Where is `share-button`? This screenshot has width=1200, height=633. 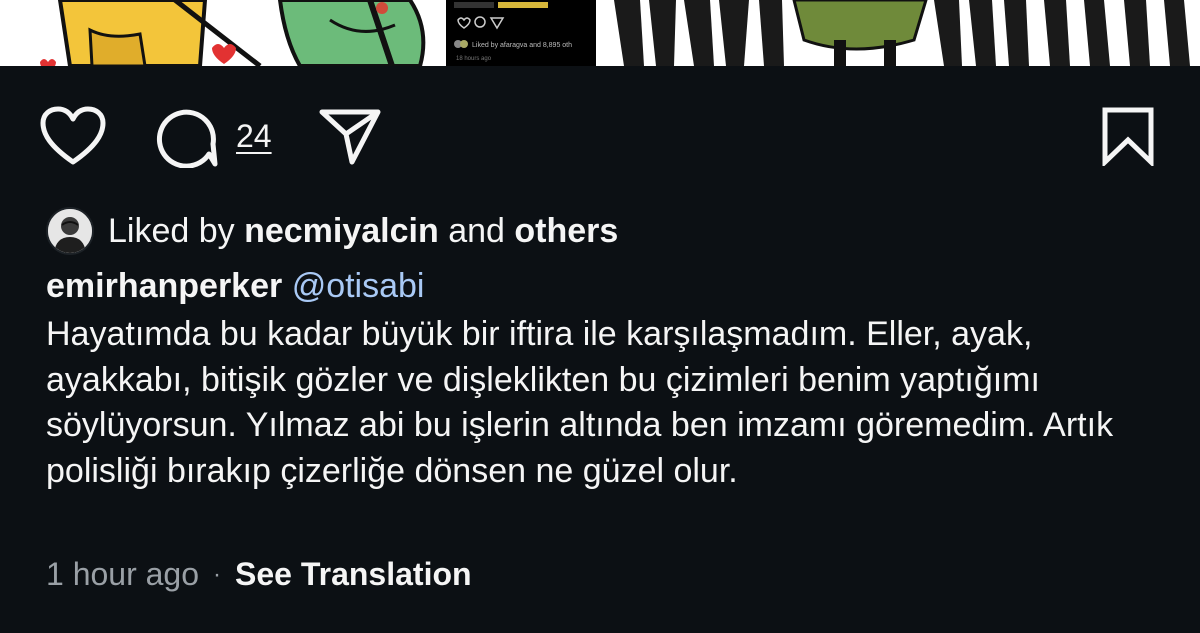 share-button is located at coordinates (350, 136).